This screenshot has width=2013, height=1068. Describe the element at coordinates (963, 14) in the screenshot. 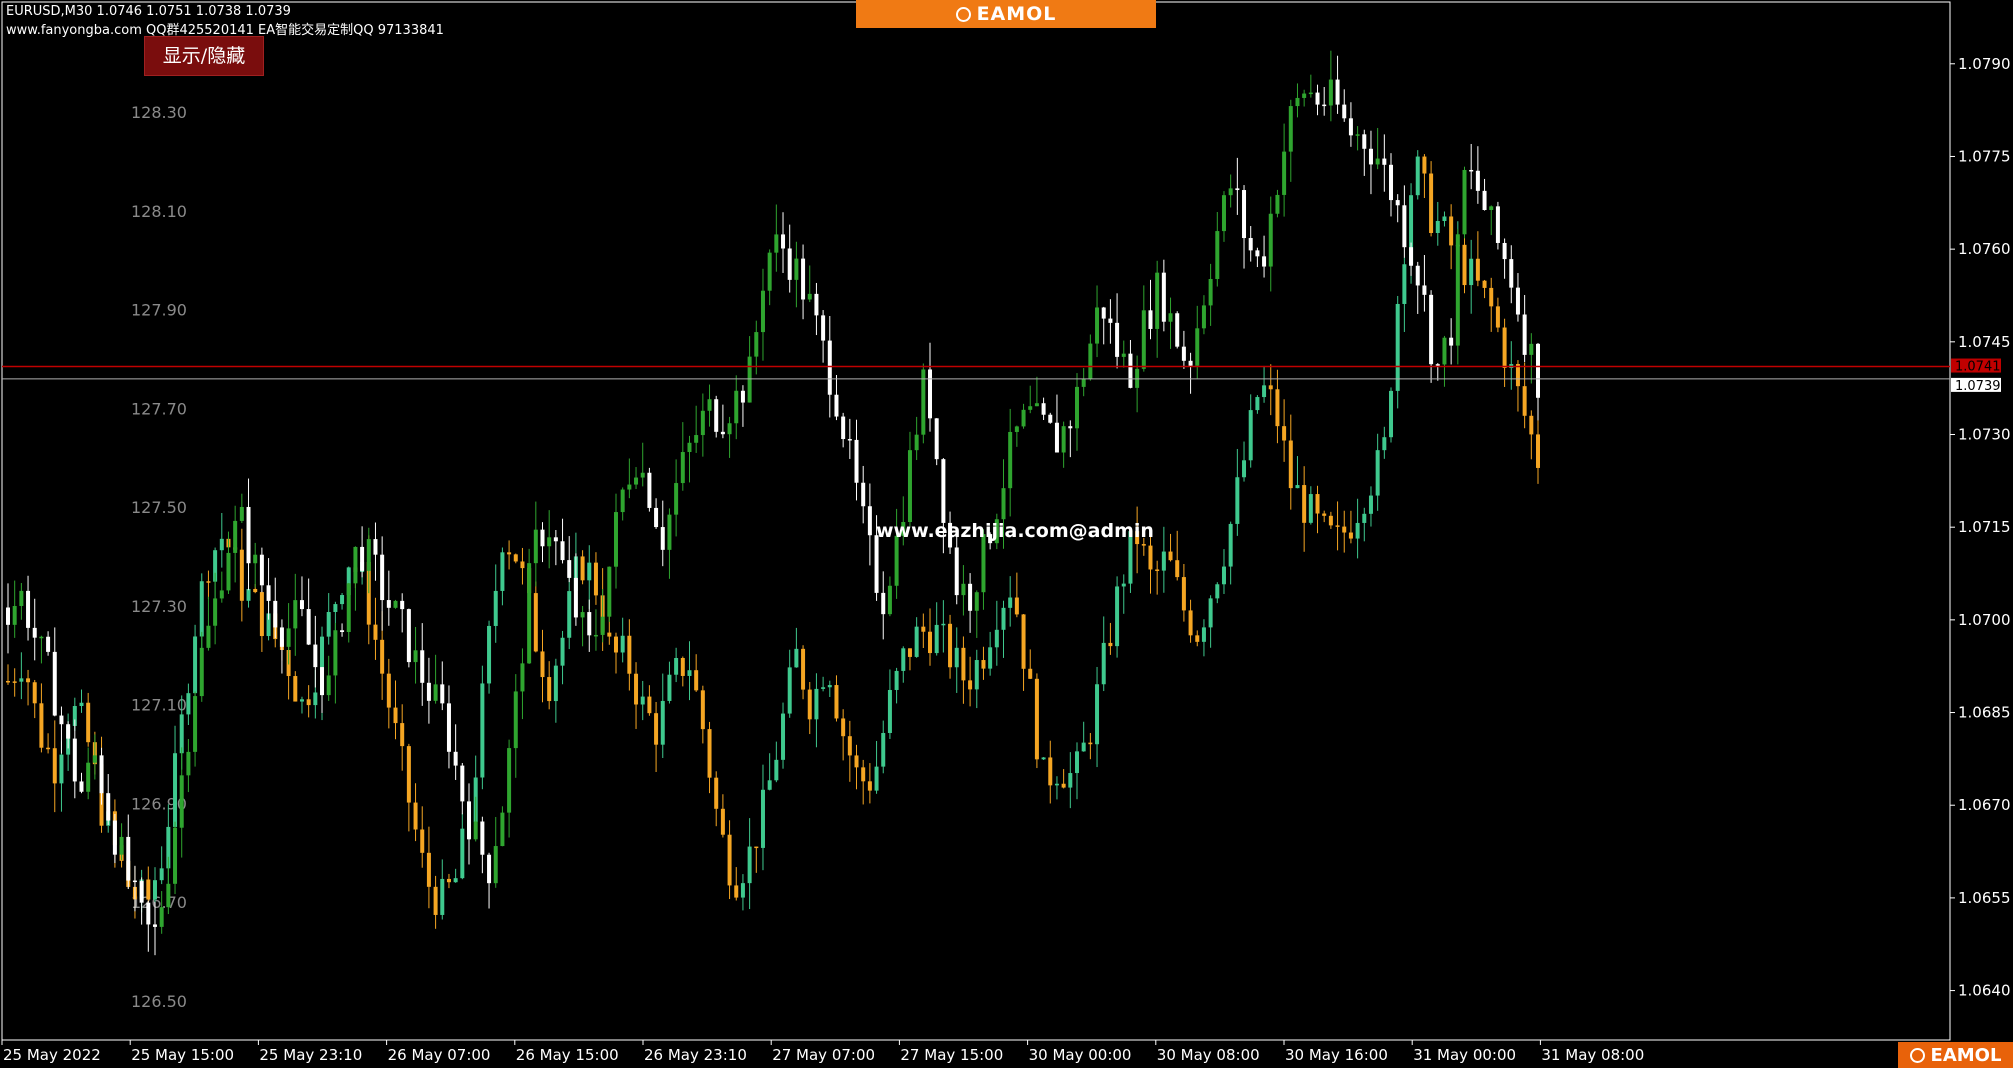

I see `eamol-logo-icon` at that location.